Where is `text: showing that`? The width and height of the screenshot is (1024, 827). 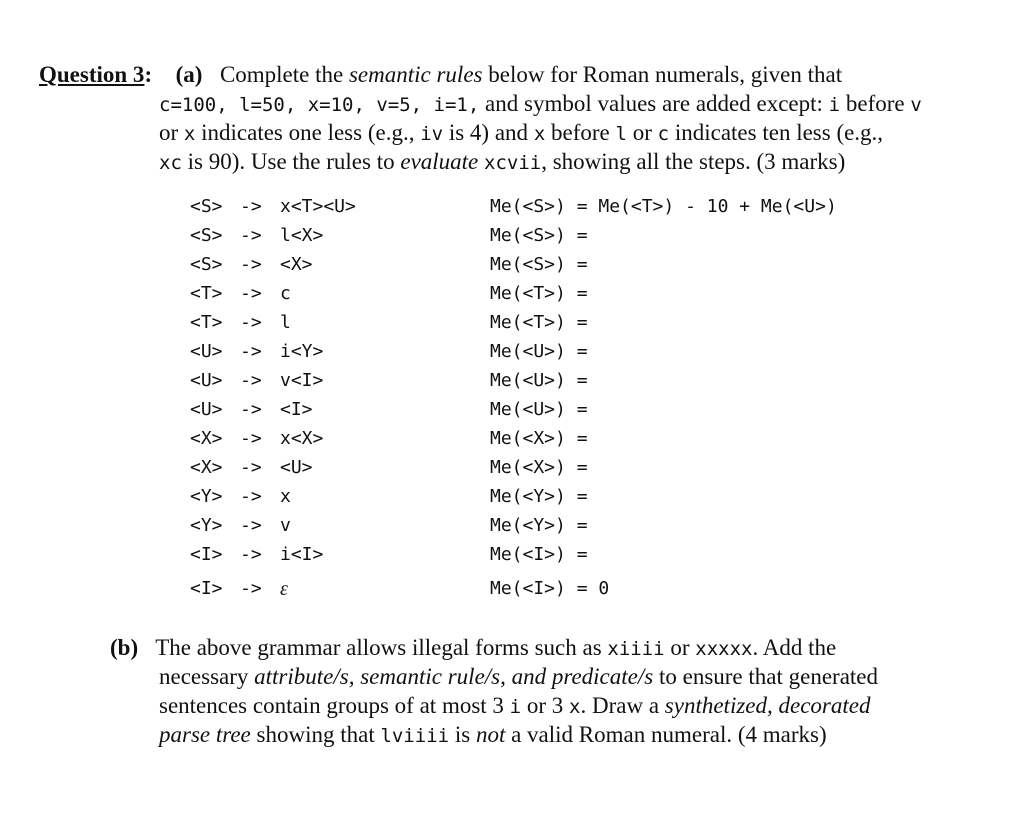
text: showing that is located at coordinates (315, 734).